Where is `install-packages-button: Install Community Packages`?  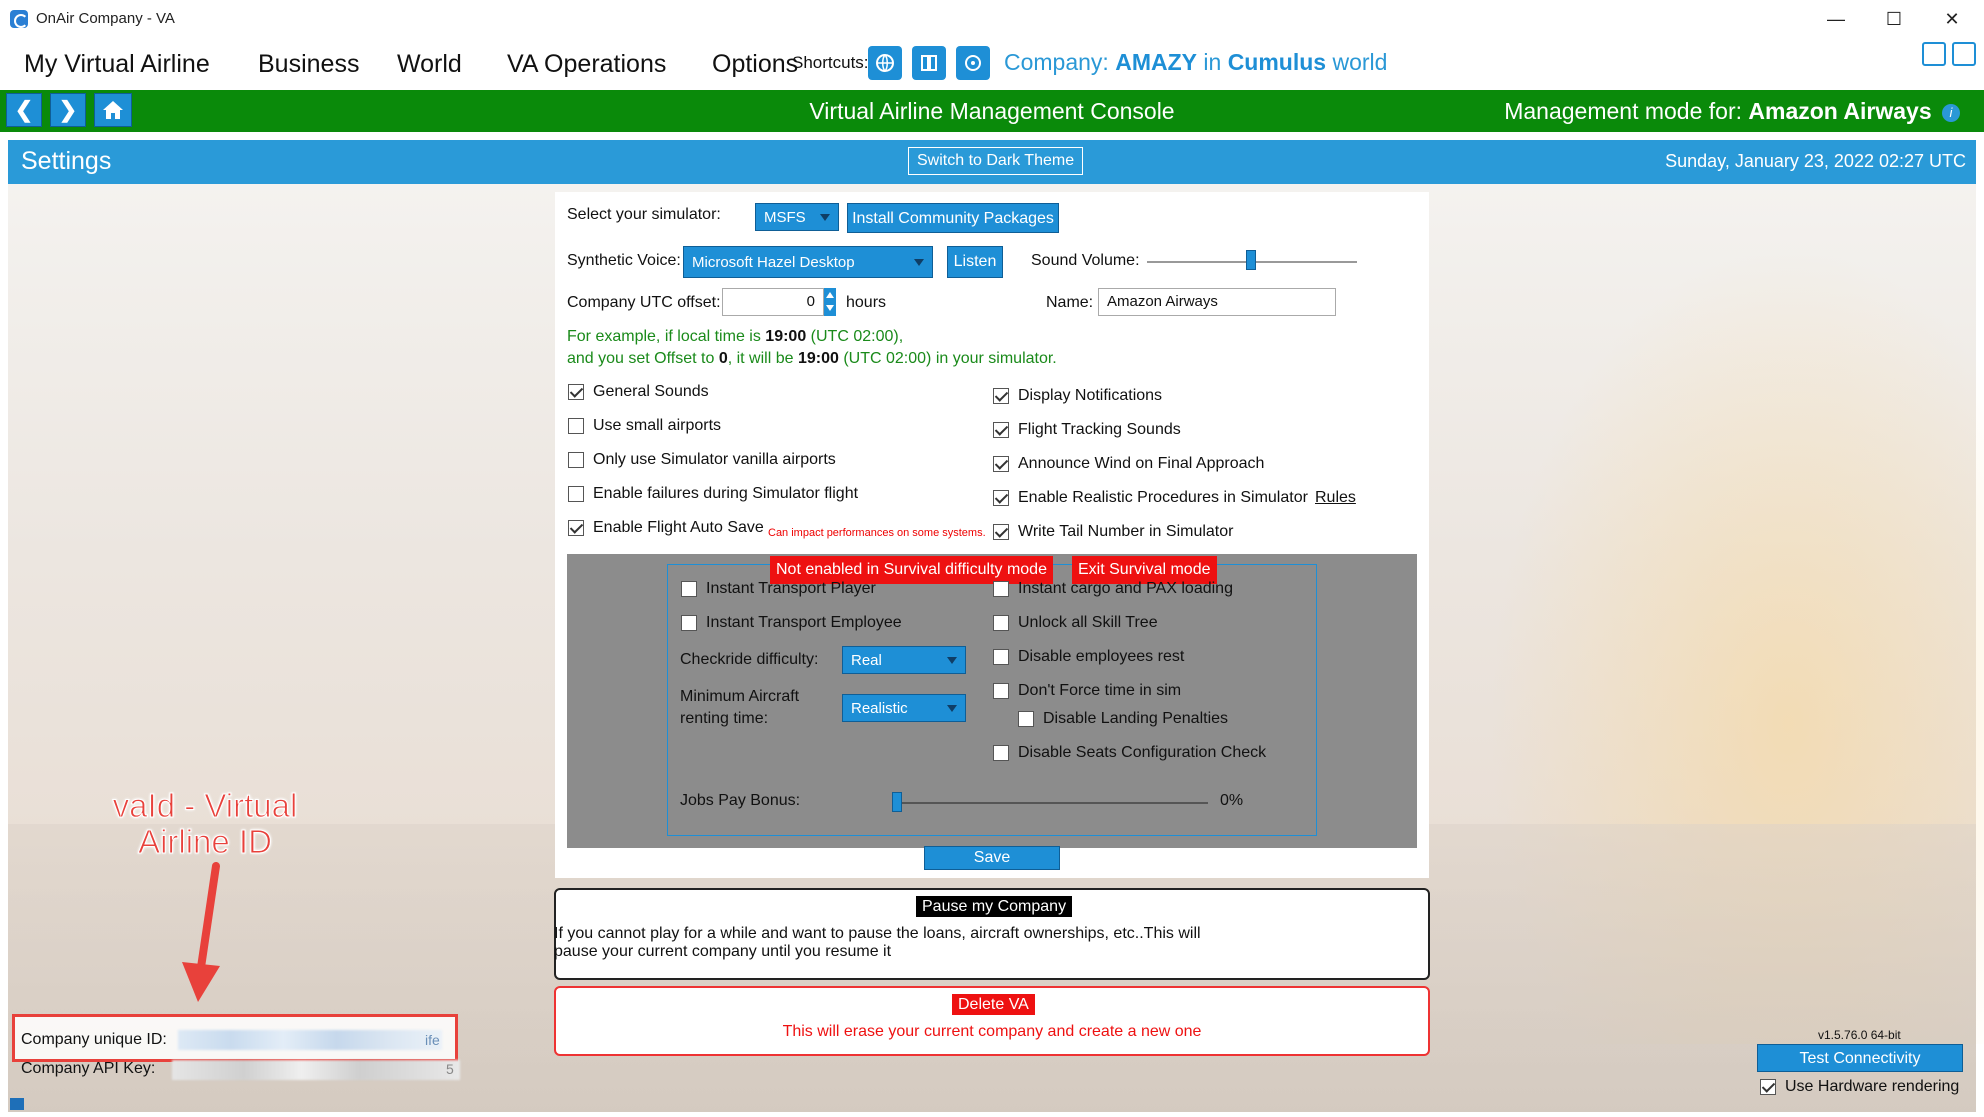
install-packages-button: Install Community Packages is located at coordinates (953, 218).